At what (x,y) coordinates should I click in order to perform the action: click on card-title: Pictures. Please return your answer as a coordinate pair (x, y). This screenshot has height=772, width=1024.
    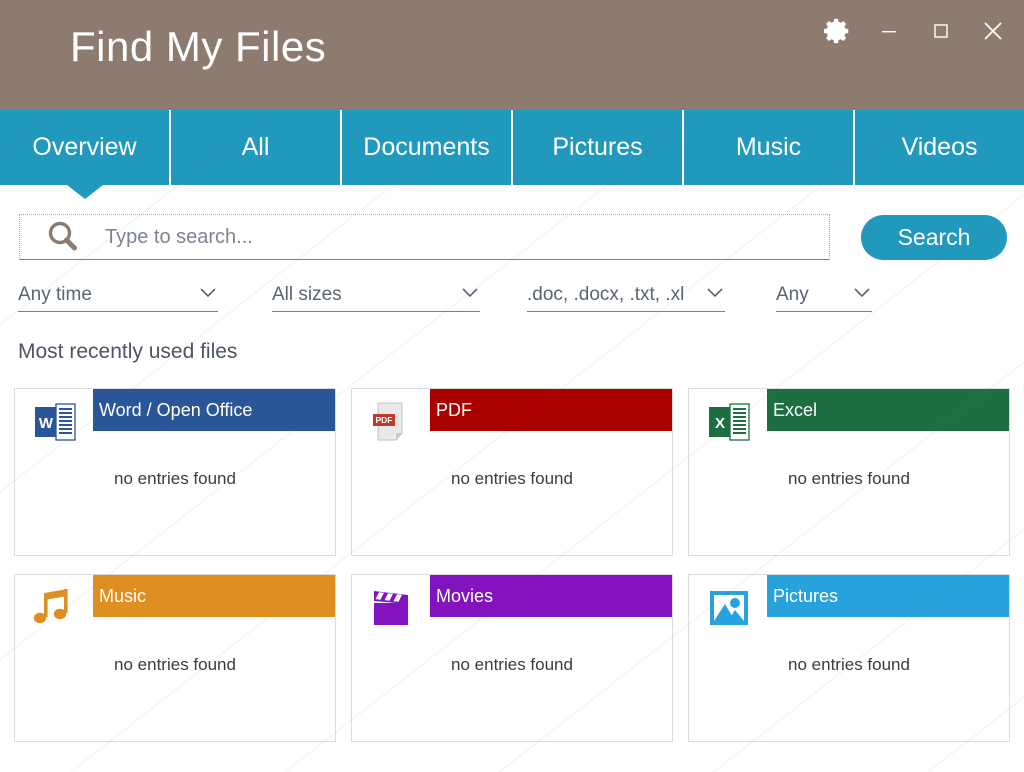
    Looking at the image, I should click on (806, 595).